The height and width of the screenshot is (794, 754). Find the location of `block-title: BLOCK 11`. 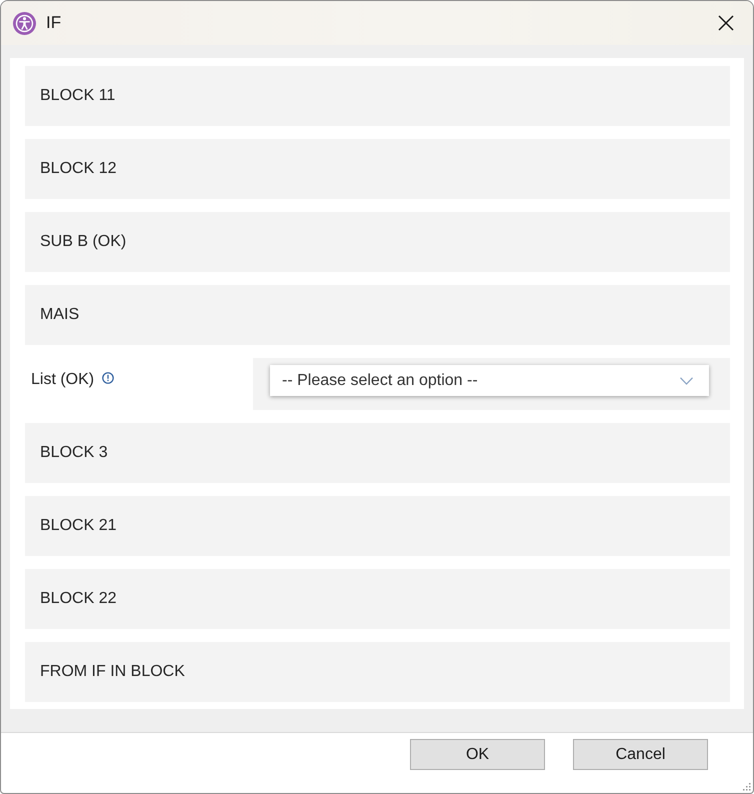

block-title: BLOCK 11 is located at coordinates (78, 96).